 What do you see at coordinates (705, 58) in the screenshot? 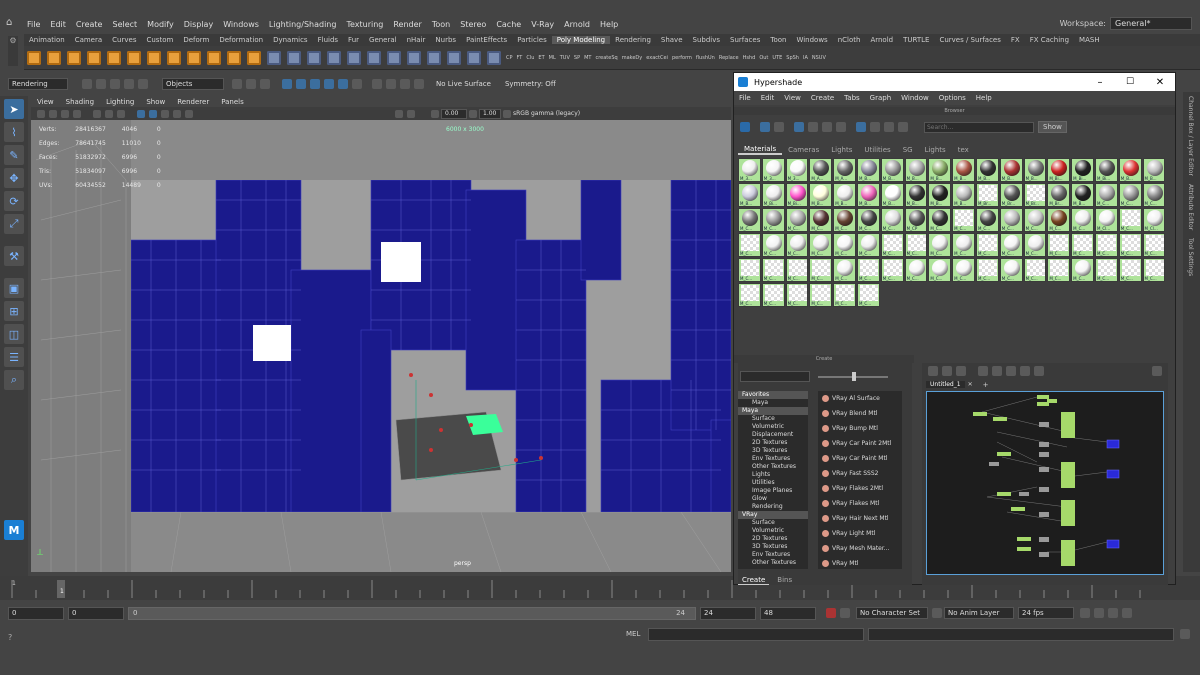
I see `shelf-script-button: flushUn` at bounding box center [705, 58].